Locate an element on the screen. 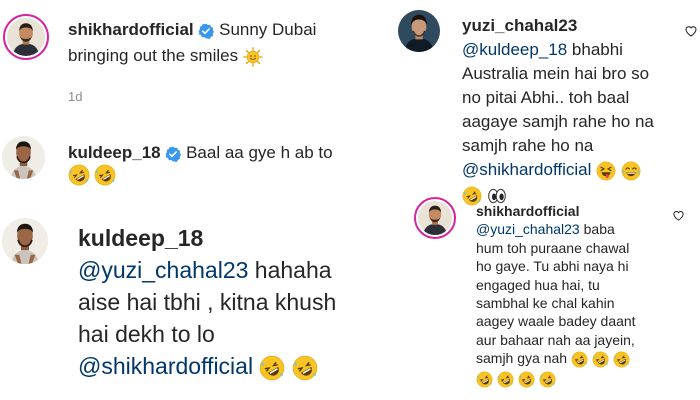  post-caption-text: Sunny Dubai is located at coordinates (268, 29).